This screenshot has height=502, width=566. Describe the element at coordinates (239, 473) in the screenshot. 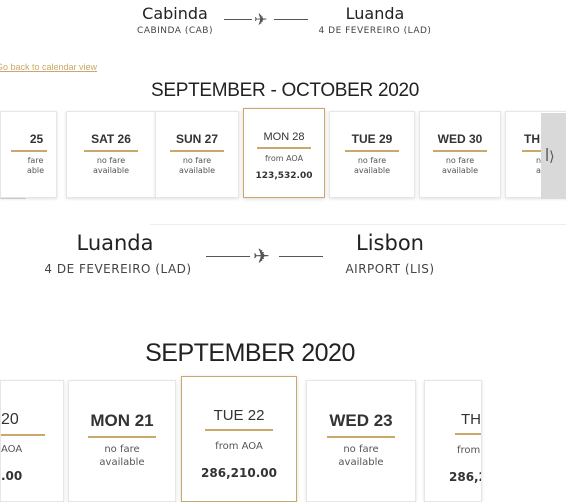

I see `fare-price: 286,210.00` at that location.